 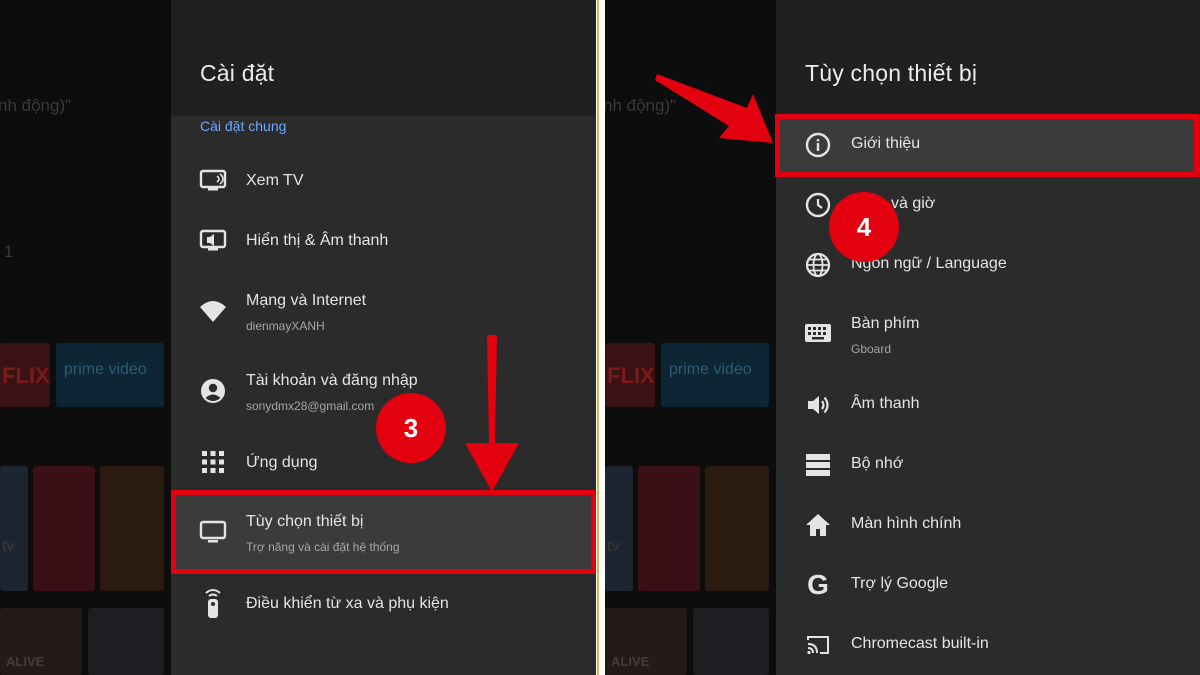 I want to click on menu-item-watch-tv: Xem TV, so click(x=383, y=180).